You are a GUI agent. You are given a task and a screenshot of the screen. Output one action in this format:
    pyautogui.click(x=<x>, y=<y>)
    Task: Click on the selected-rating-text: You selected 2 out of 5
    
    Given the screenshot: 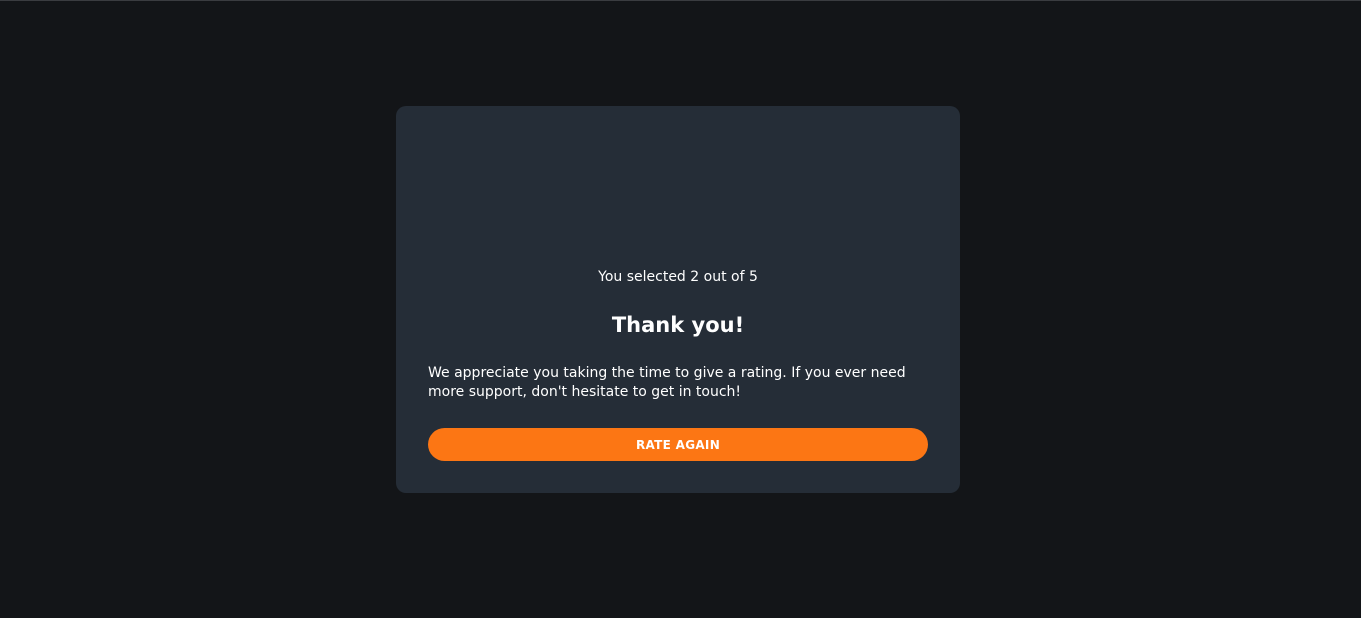 What is the action you would take?
    pyautogui.click(x=678, y=277)
    